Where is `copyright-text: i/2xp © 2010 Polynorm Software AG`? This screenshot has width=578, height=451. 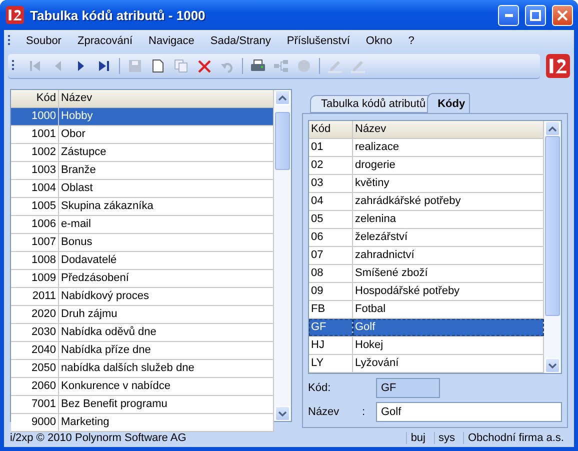
copyright-text: i/2xp © 2010 Polynorm Software AG is located at coordinates (98, 438).